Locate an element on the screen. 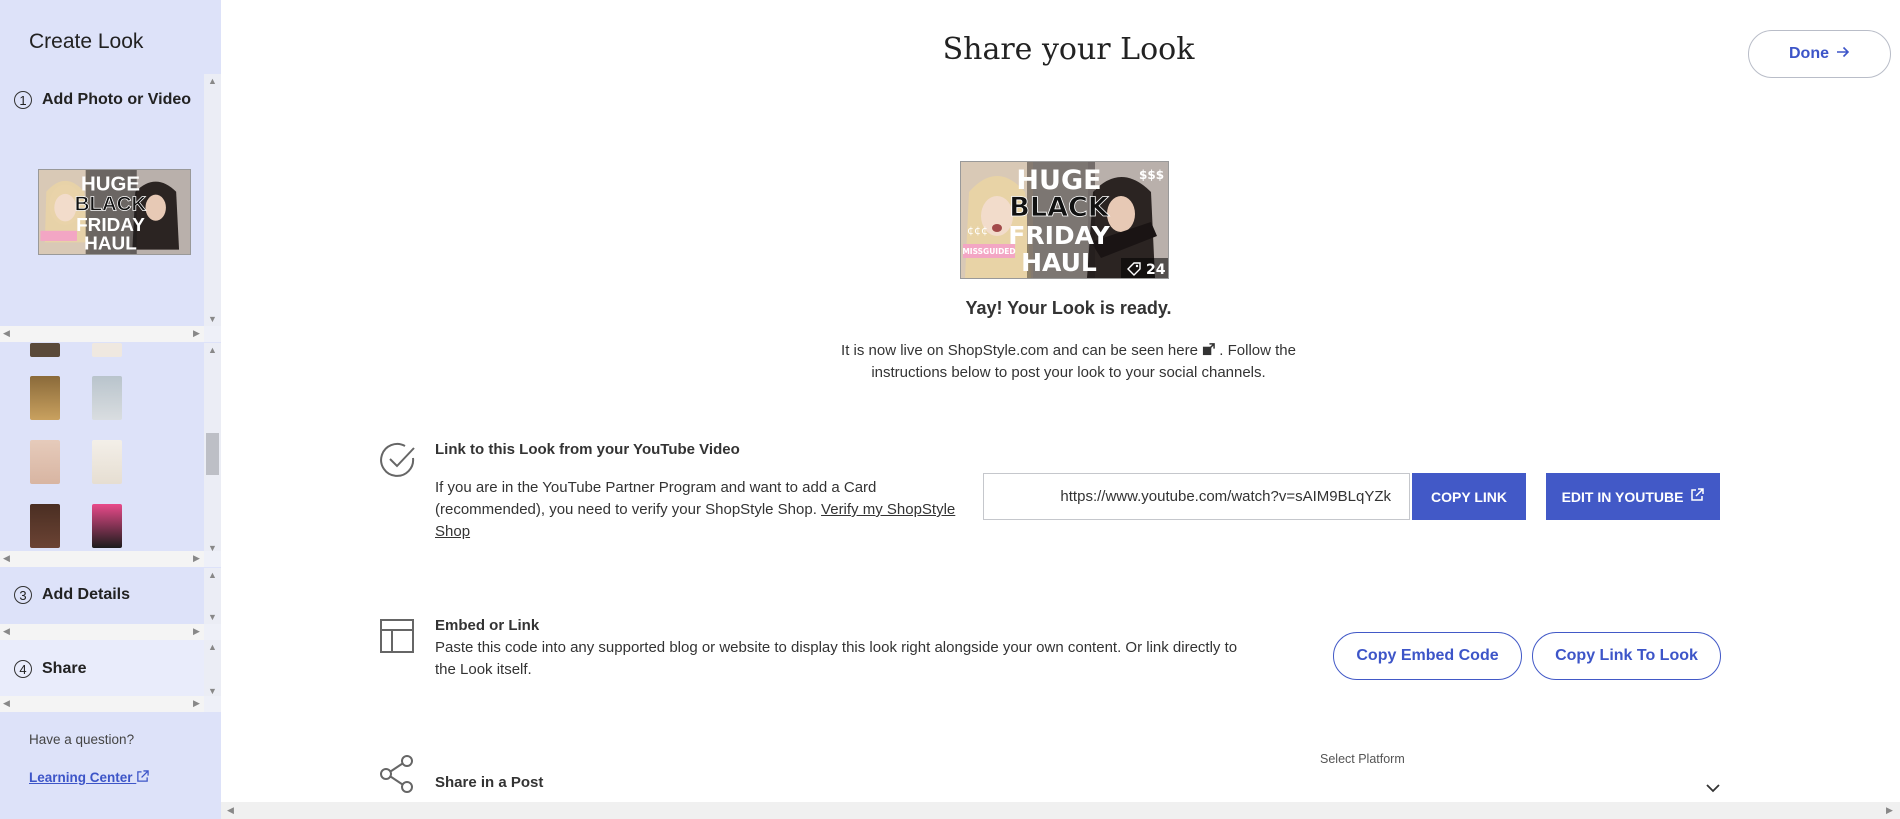 Image resolution: width=1900 pixels, height=819 pixels. learning-center-link: Learning Center is located at coordinates (89, 777).